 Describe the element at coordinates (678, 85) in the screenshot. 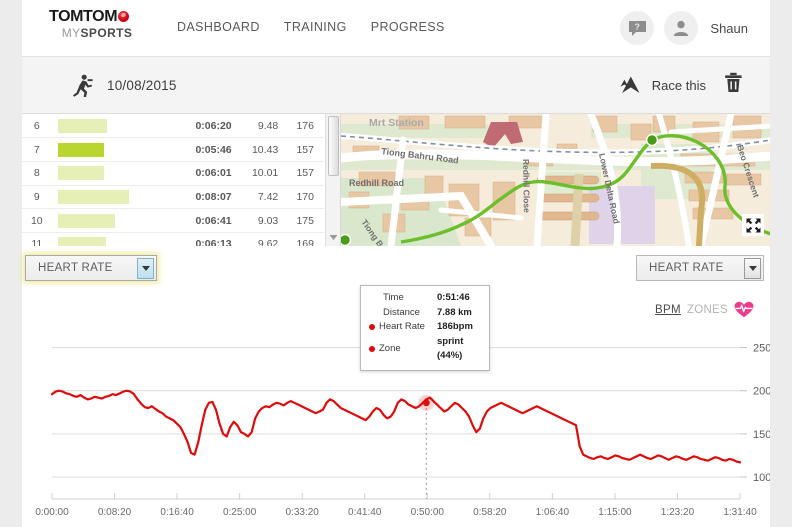

I see `race-this-label: Race this` at that location.